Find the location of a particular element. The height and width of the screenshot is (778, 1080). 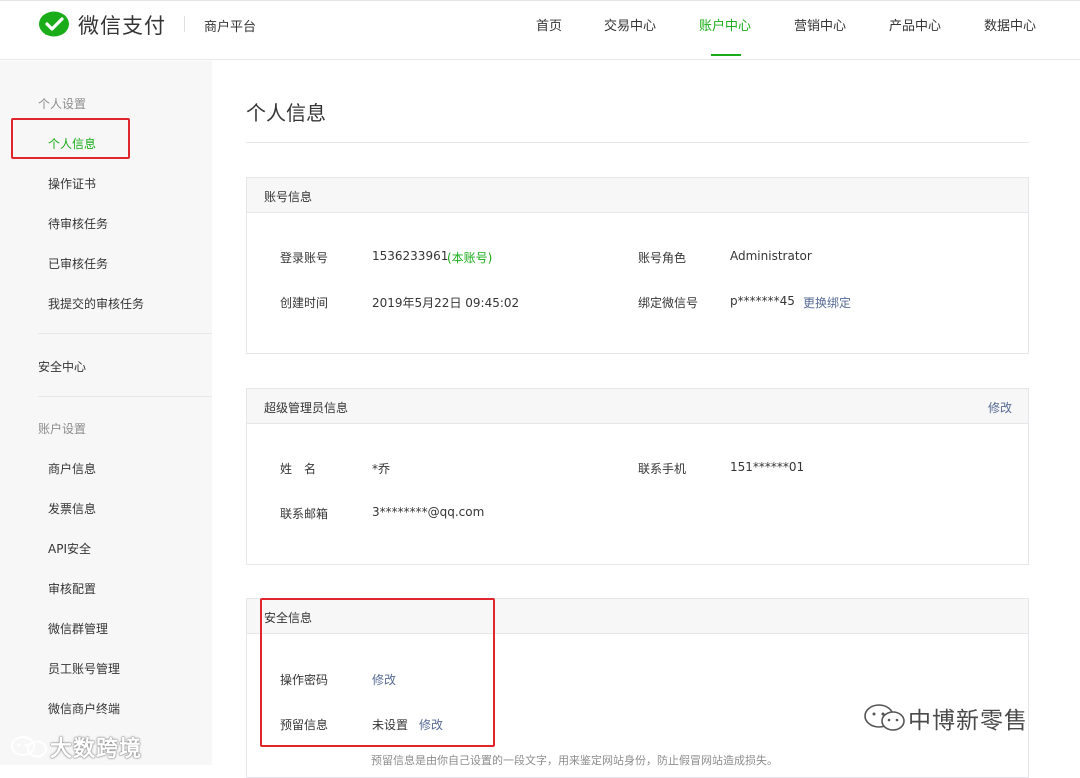

nav-products: 产品中心 is located at coordinates (915, 24).